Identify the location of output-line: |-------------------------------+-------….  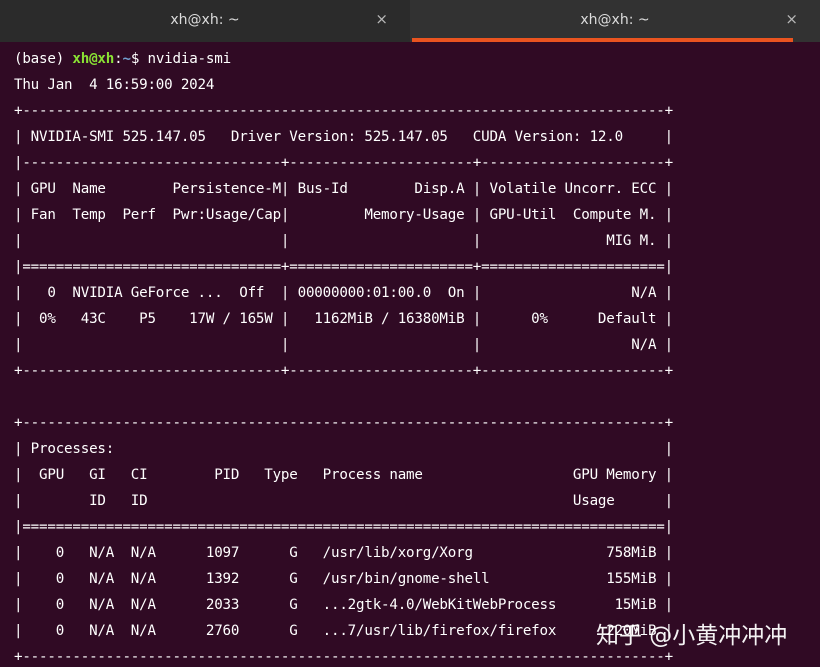
(343, 163).